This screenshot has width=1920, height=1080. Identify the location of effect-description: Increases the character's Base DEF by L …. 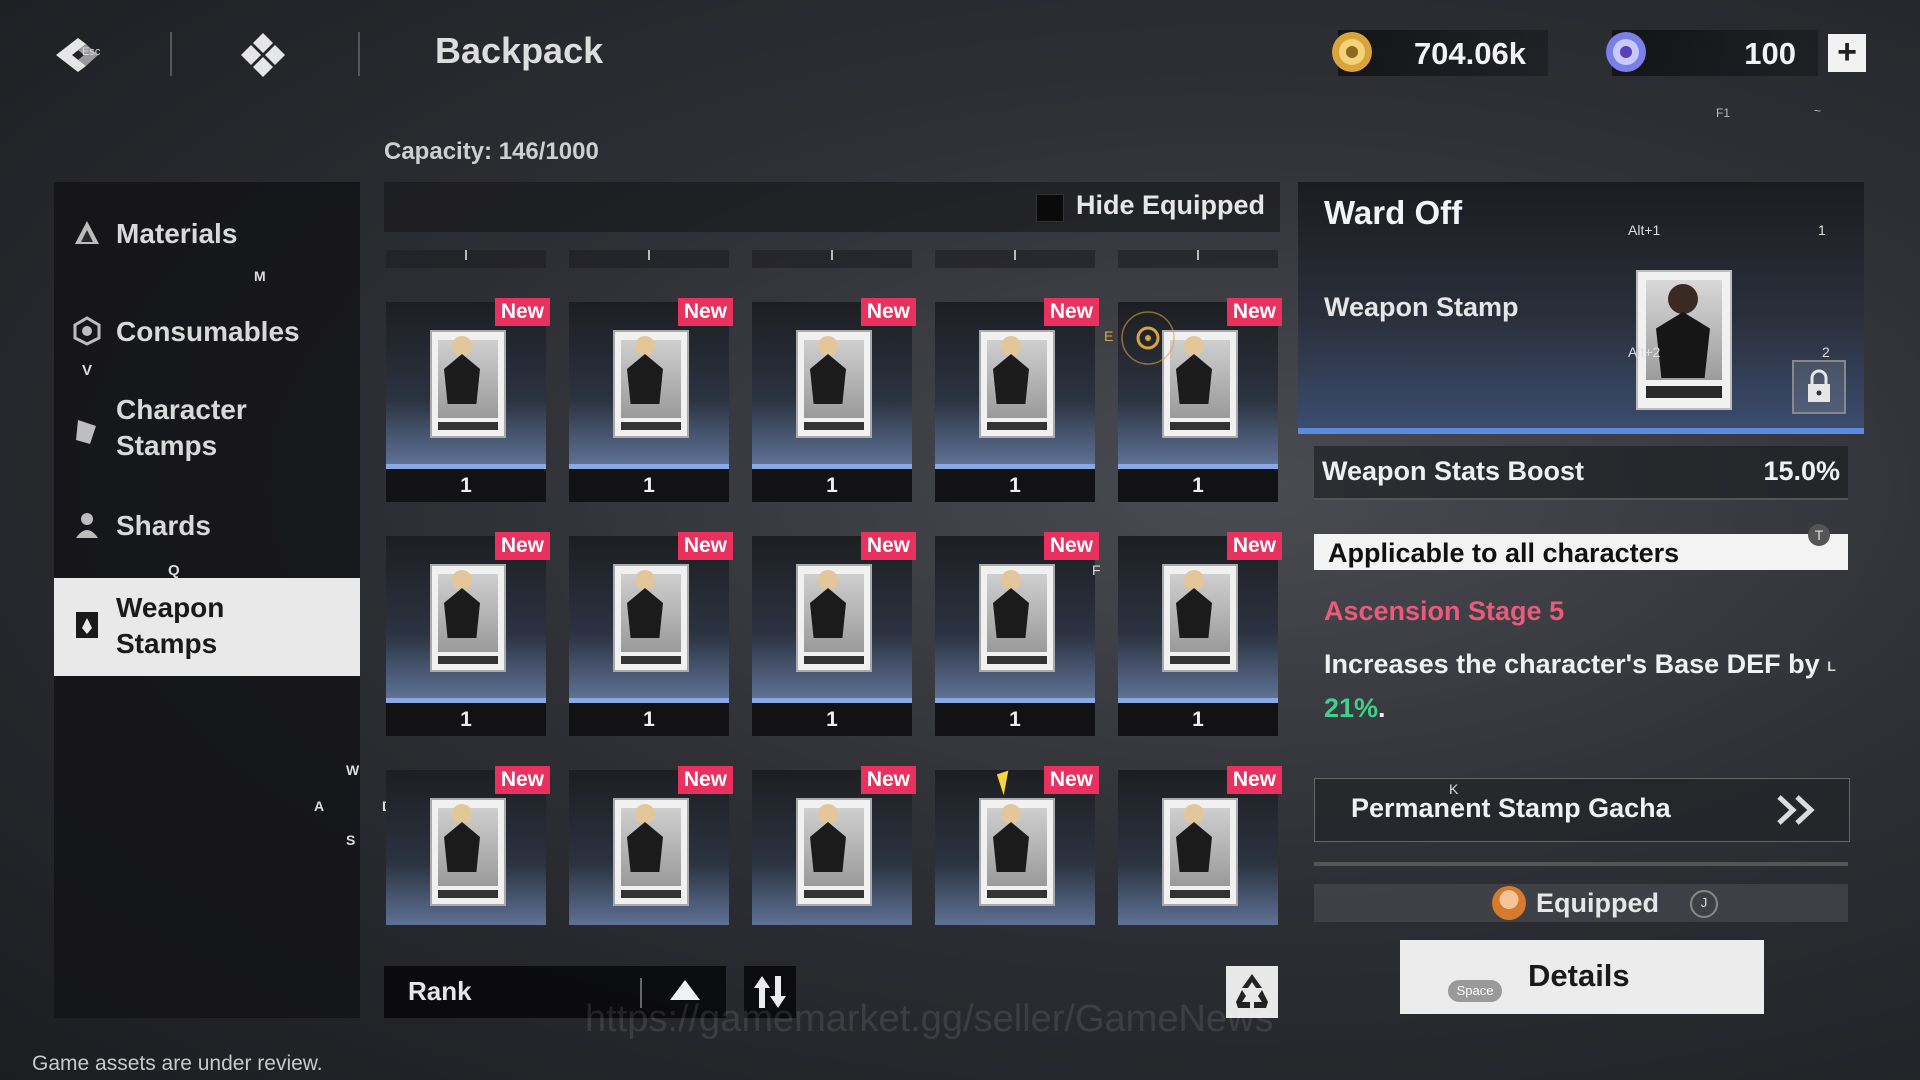
(1584, 686).